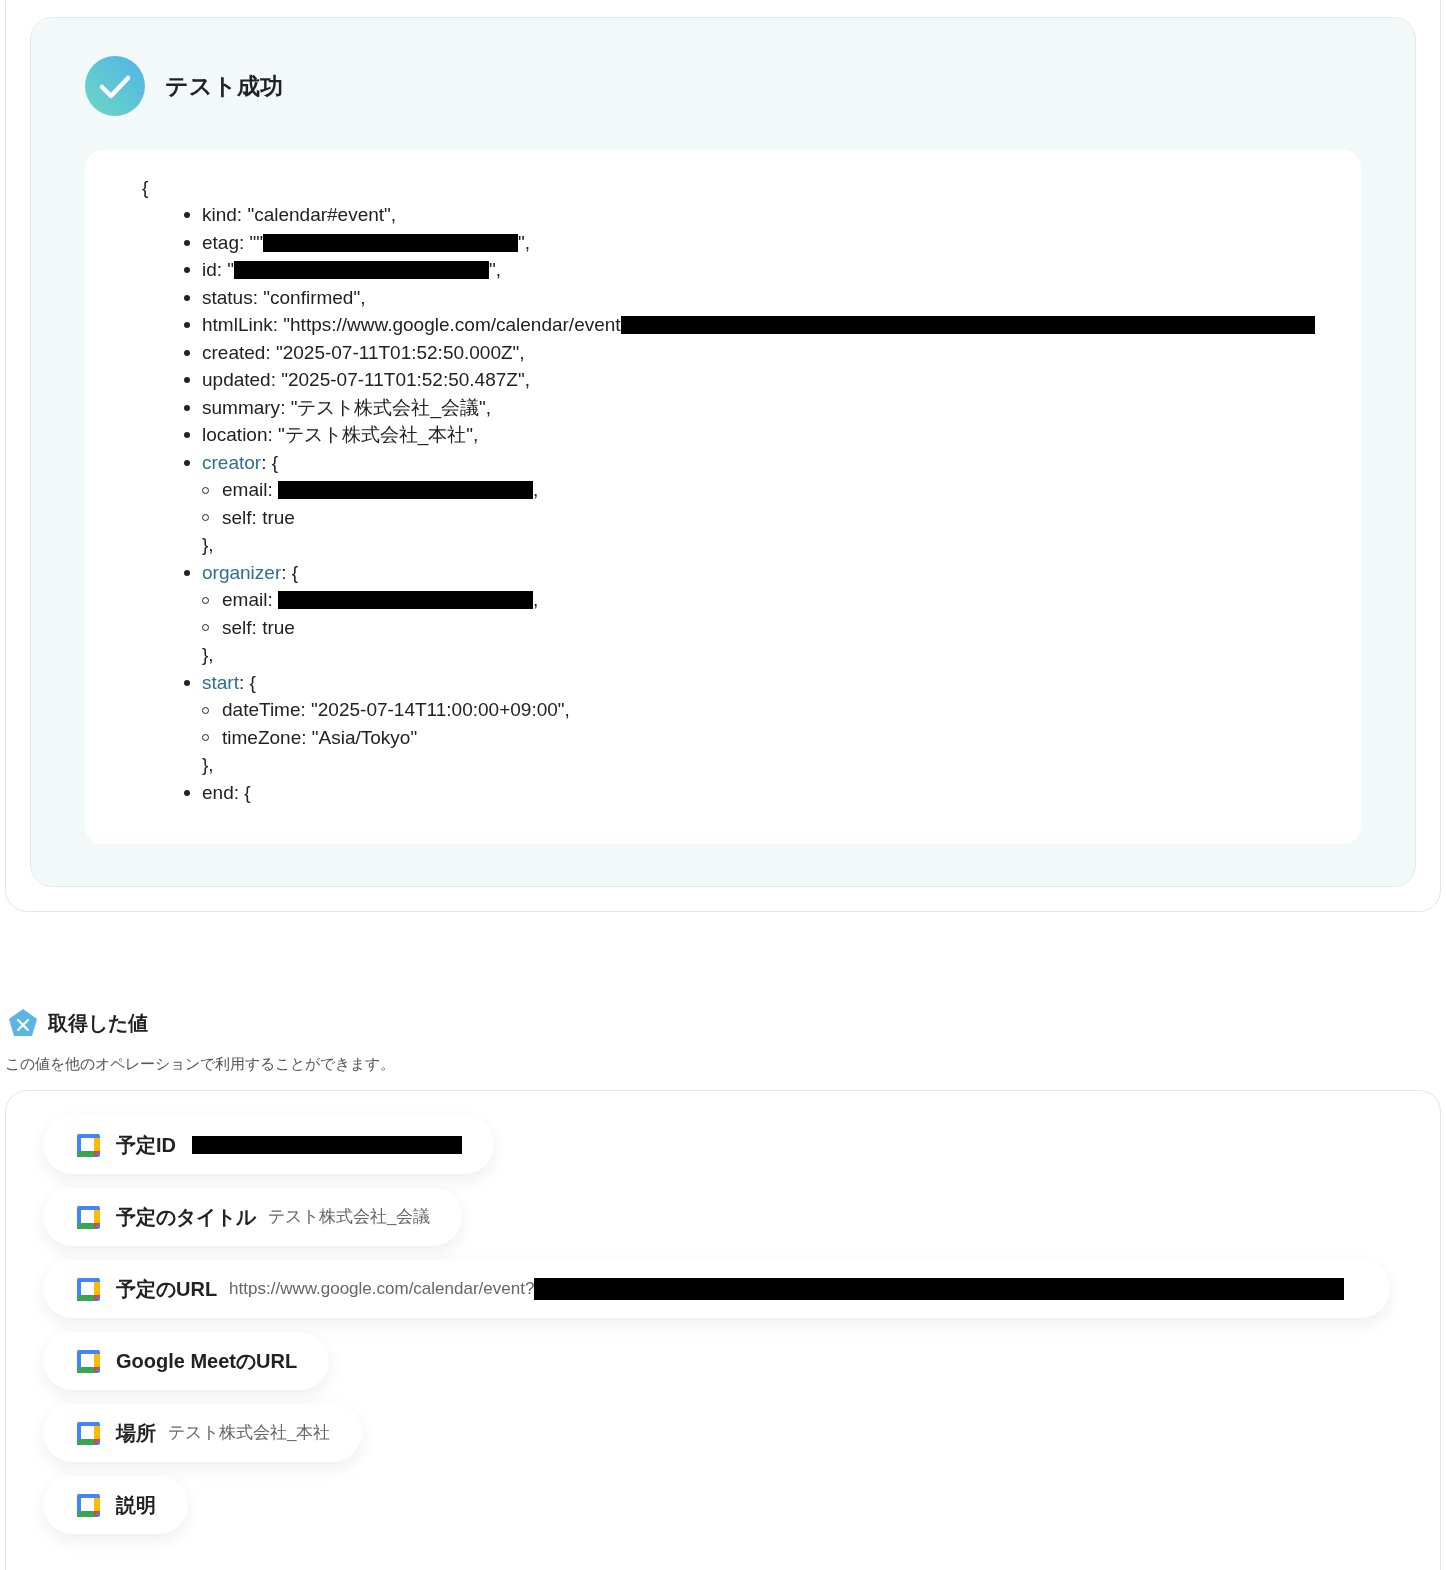 The image size is (1446, 1570). I want to click on section-description: この値を他のオペレーションで利用することができます。, so click(200, 1063).